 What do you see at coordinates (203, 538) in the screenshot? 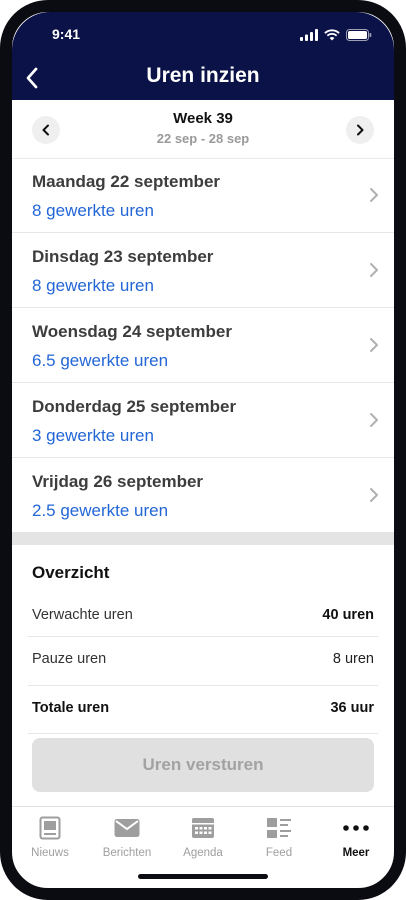
I see `section-separator` at bounding box center [203, 538].